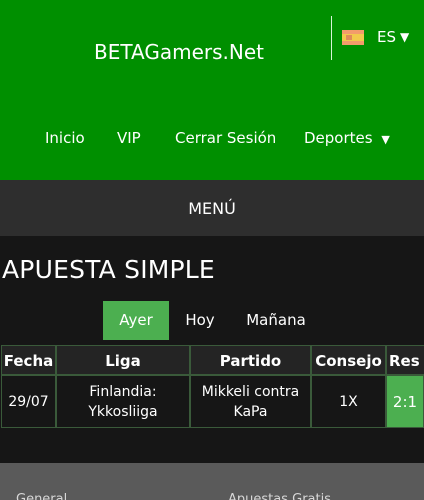 Image resolution: width=424 pixels, height=500 pixels. Describe the element at coordinates (225, 138) in the screenshot. I see `nav-item-cerrar-sesion: Cerrar Sesión` at that location.